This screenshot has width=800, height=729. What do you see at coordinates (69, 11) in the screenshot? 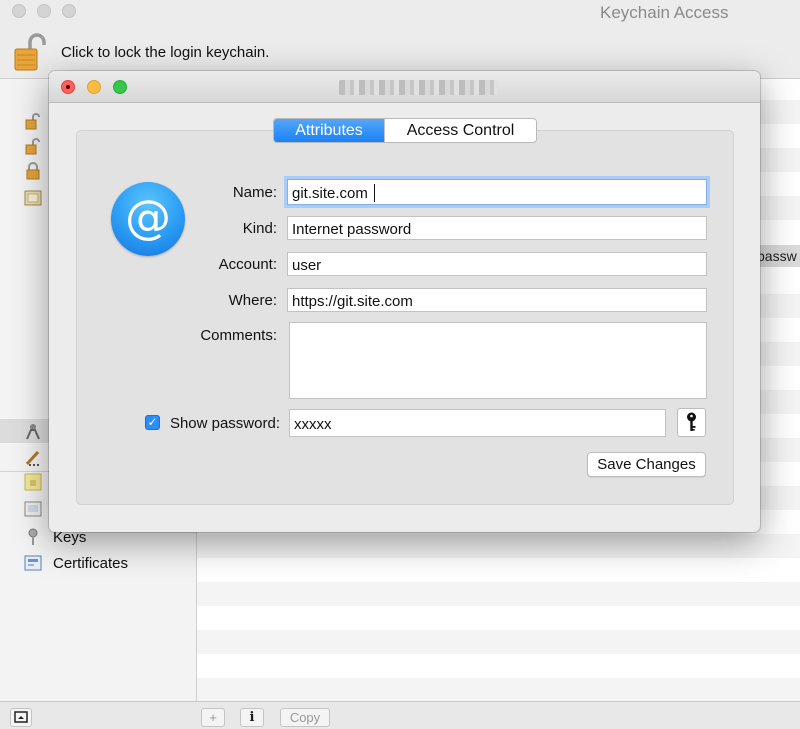
I see `bg-maximize-button` at bounding box center [69, 11].